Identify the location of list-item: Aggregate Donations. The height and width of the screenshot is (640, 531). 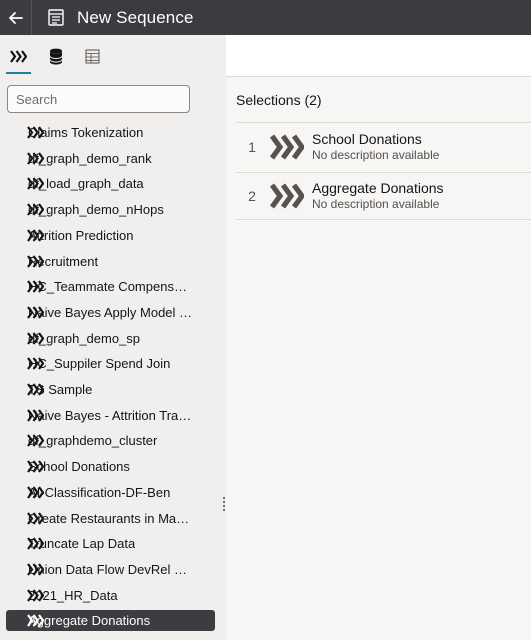
(110, 621).